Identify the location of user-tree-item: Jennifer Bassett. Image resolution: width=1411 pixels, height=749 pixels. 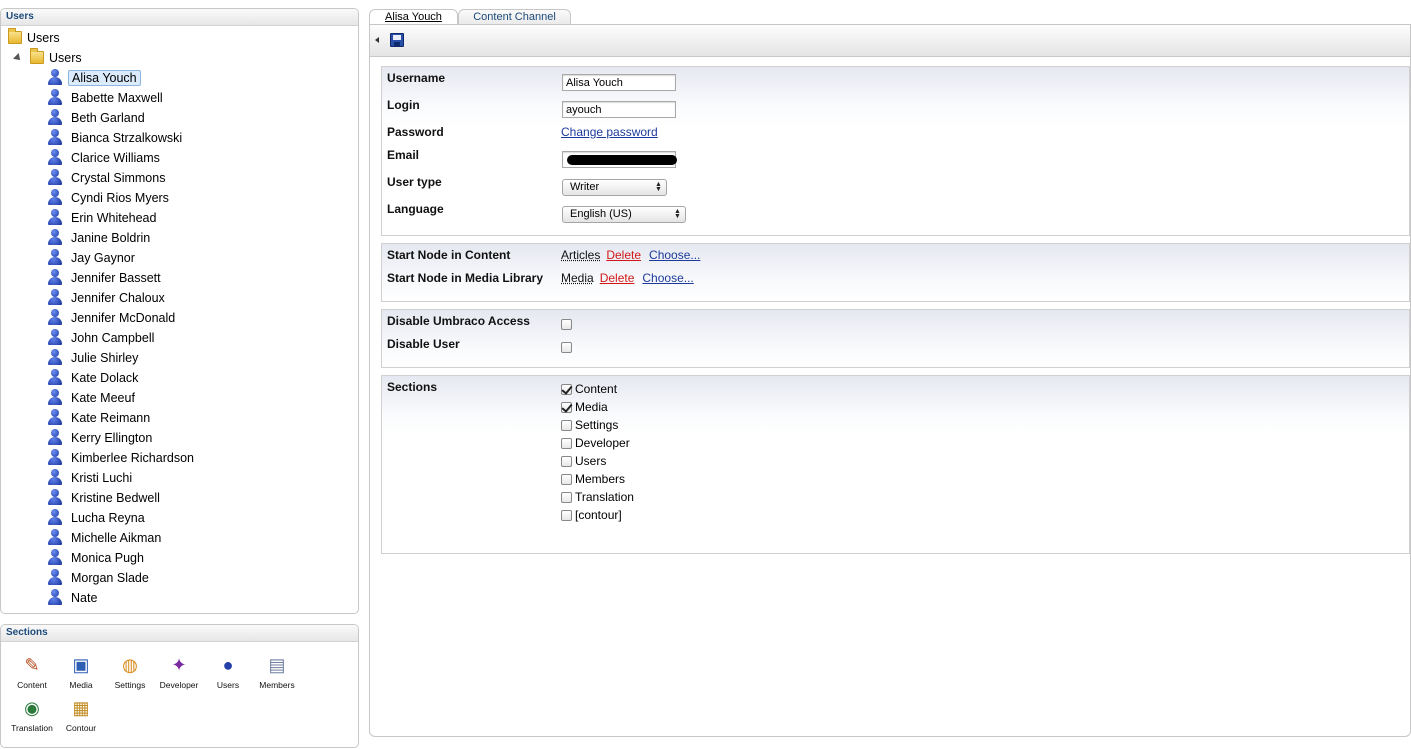
(106, 278).